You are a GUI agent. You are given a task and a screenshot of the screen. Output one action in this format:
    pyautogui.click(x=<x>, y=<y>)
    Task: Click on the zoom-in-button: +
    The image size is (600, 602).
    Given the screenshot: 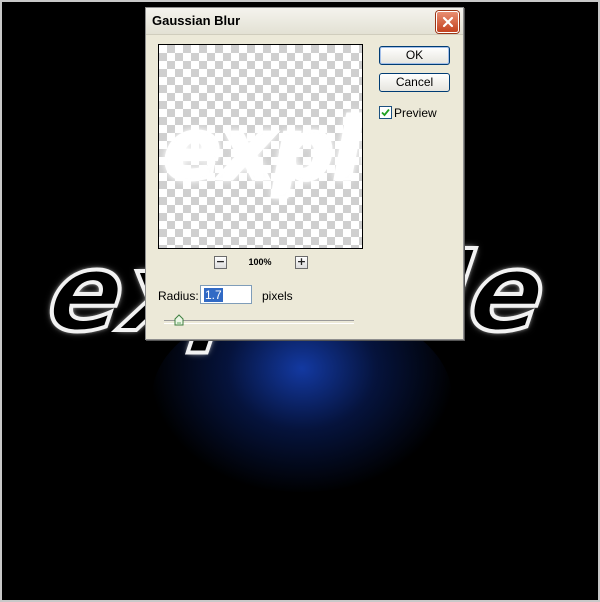 What is the action you would take?
    pyautogui.click(x=301, y=262)
    